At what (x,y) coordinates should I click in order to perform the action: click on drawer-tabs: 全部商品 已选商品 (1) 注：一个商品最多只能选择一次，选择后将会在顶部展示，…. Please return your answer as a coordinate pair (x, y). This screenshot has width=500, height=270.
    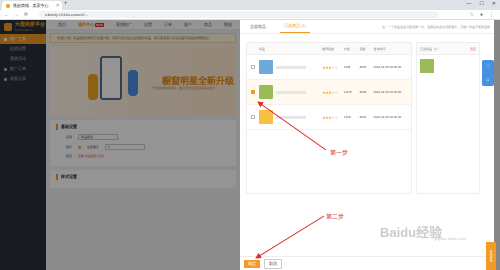
    Looking at the image, I should click on (367, 27).